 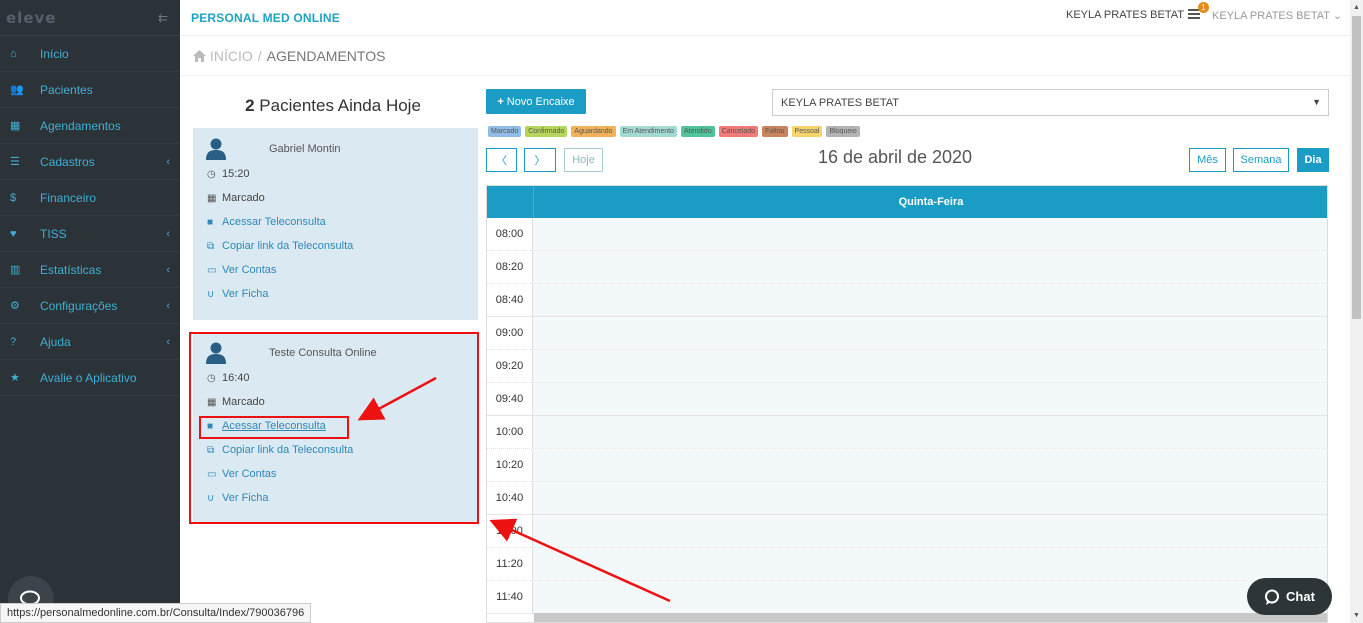 What do you see at coordinates (930, 617) in the screenshot?
I see `horizontal-scrollbar` at bounding box center [930, 617].